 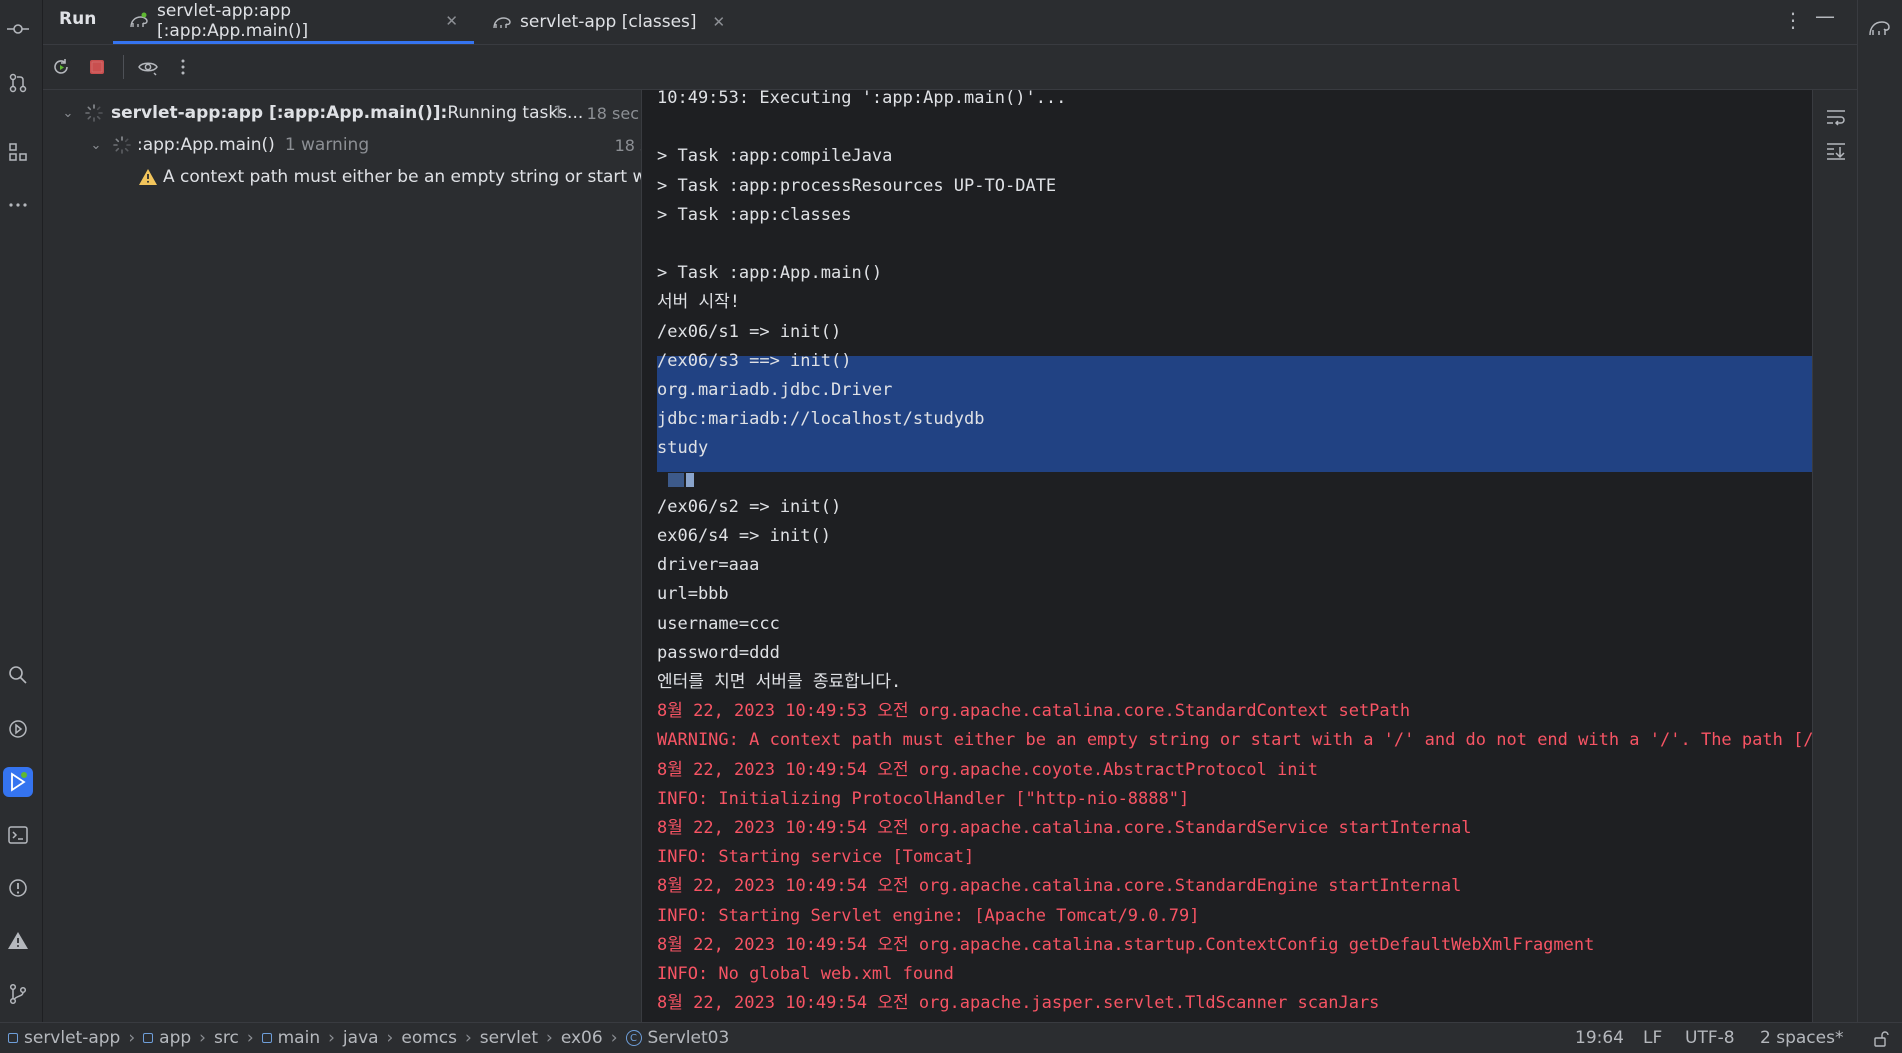 What do you see at coordinates (744, 536) in the screenshot?
I see `console-line: ex06/s4 => init()` at bounding box center [744, 536].